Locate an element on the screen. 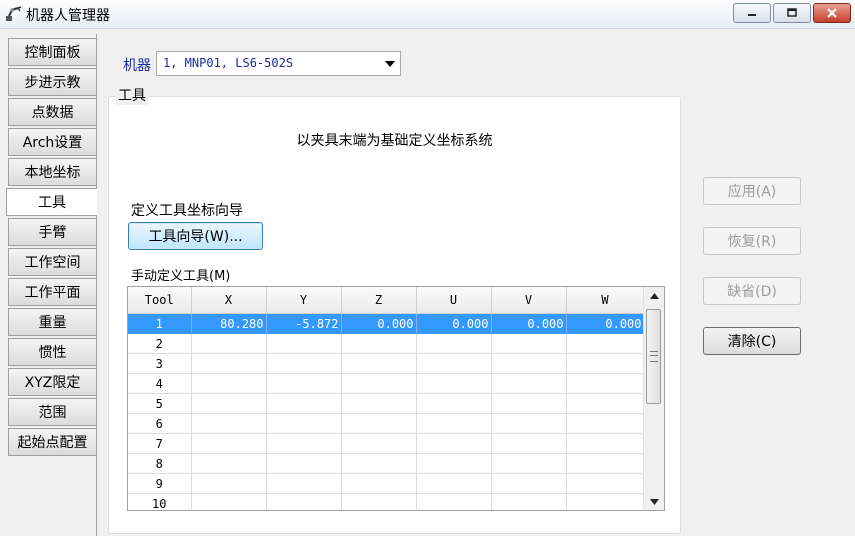 The width and height of the screenshot is (855, 536). tool-cell: 8 is located at coordinates (160, 463).